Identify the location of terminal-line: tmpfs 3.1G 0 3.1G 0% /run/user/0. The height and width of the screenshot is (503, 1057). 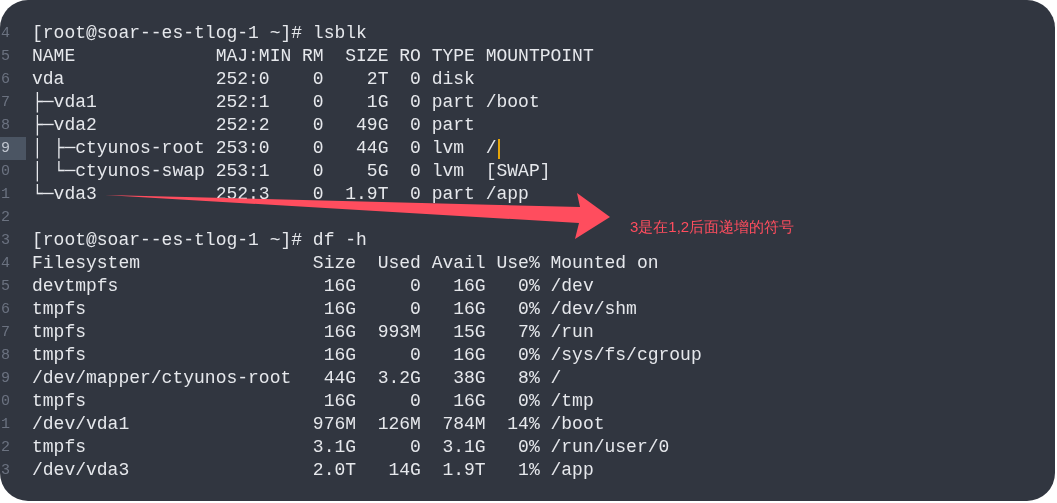
(351, 447).